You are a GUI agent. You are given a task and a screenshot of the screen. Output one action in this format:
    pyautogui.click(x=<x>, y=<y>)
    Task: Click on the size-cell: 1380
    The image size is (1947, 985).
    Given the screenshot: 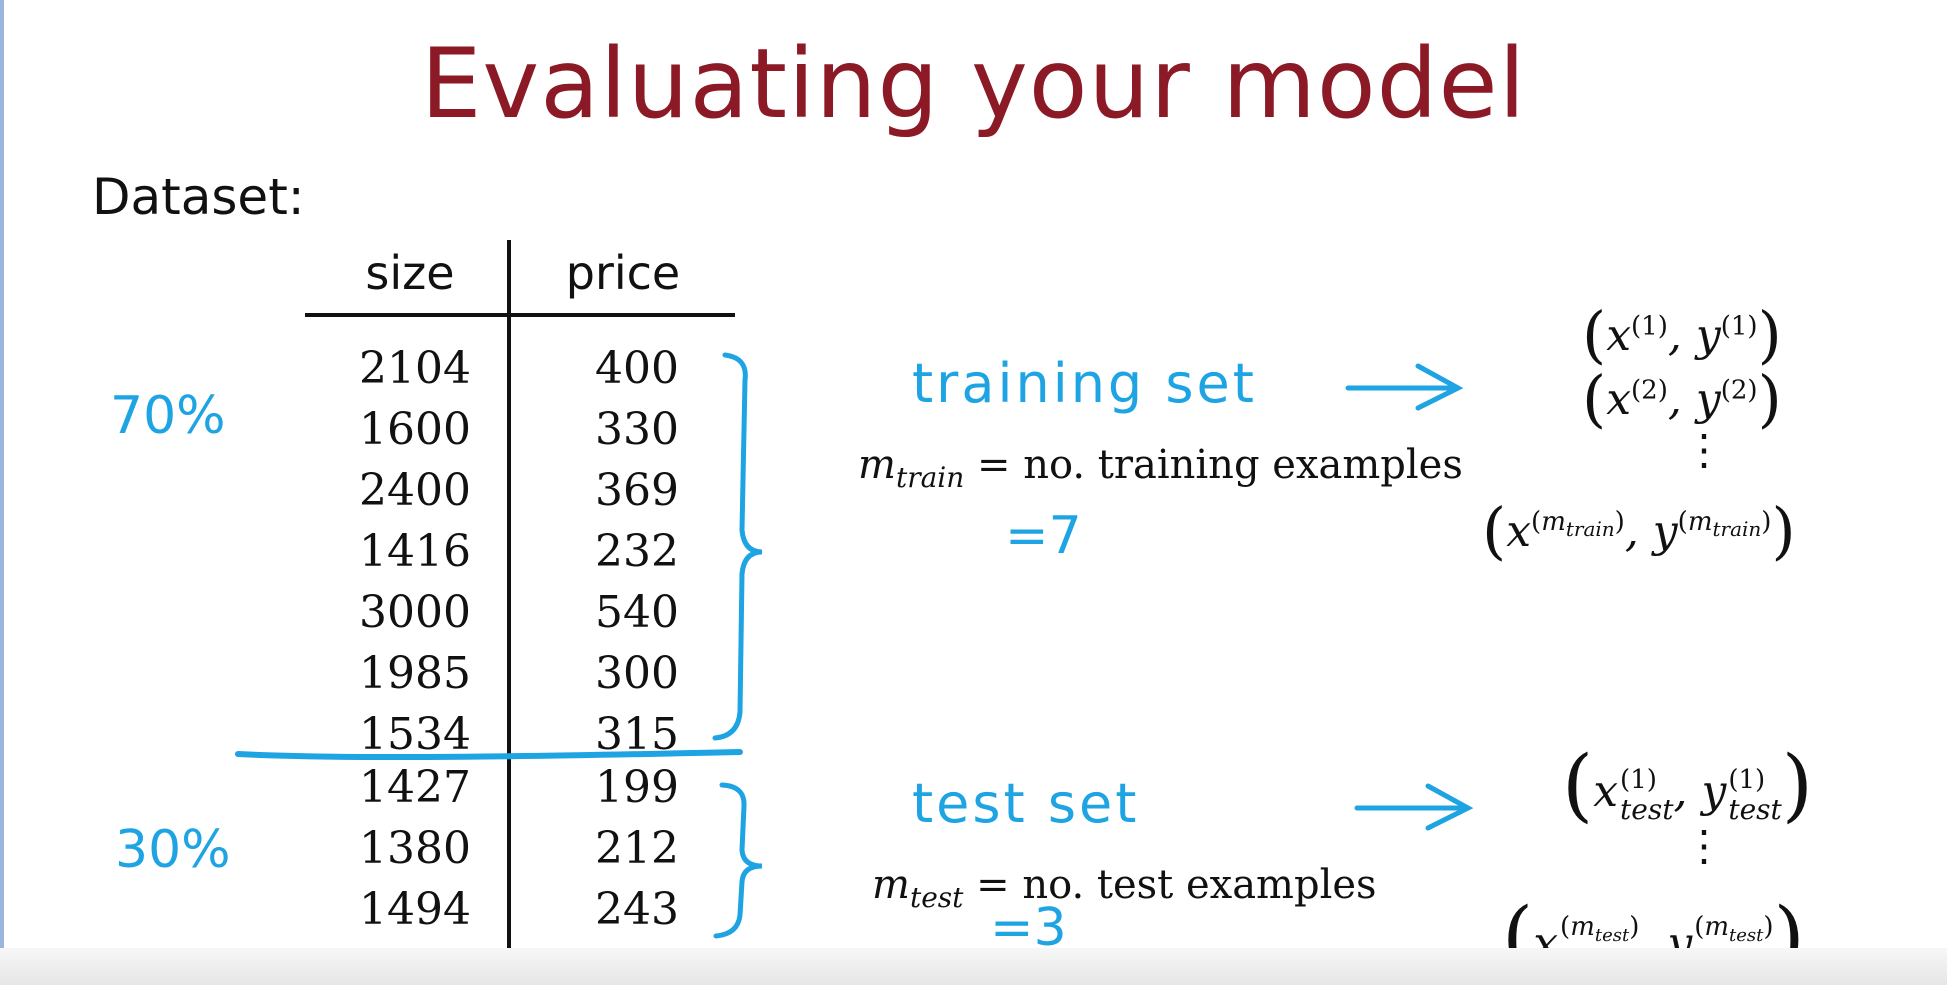 What is the action you would take?
    pyautogui.click(x=415, y=848)
    